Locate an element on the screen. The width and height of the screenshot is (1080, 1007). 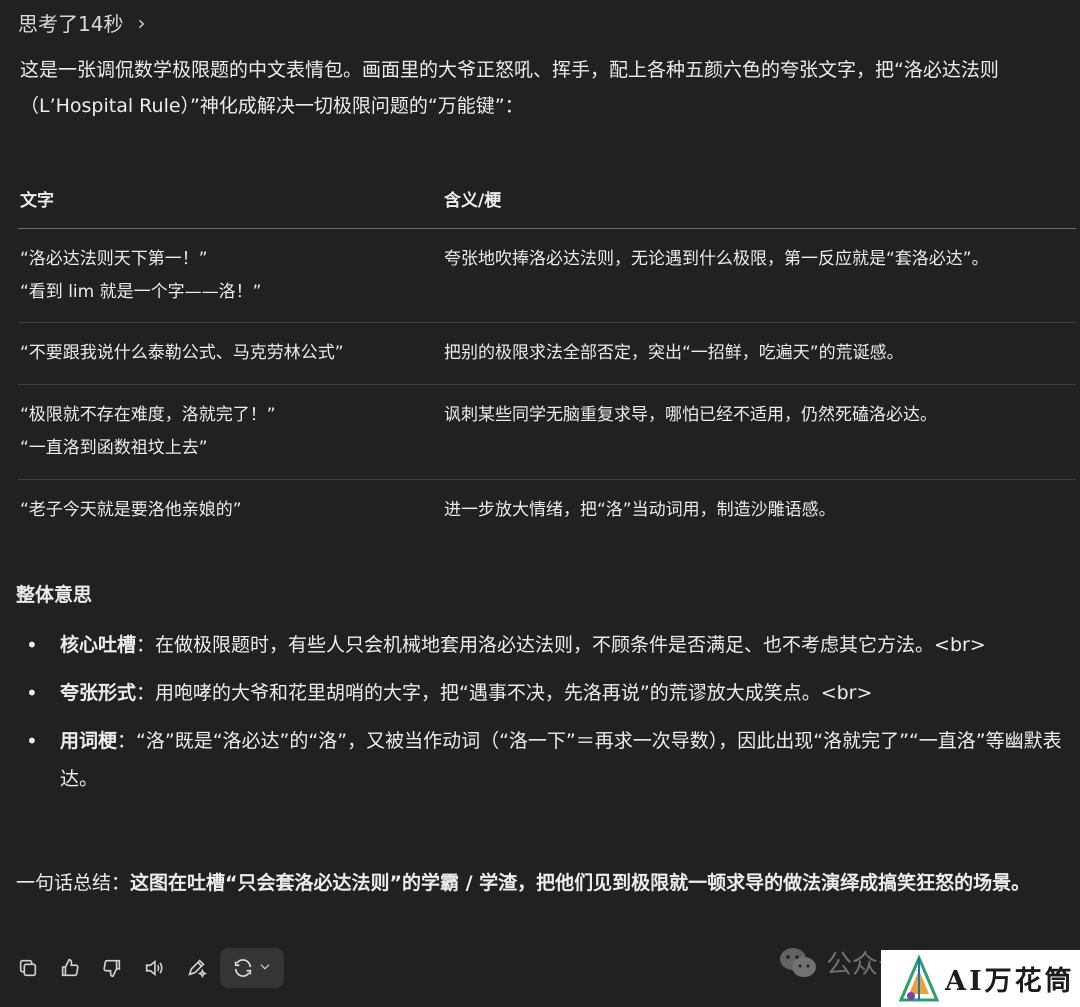
summary-lead: 一句话总结： is located at coordinates (73, 883).